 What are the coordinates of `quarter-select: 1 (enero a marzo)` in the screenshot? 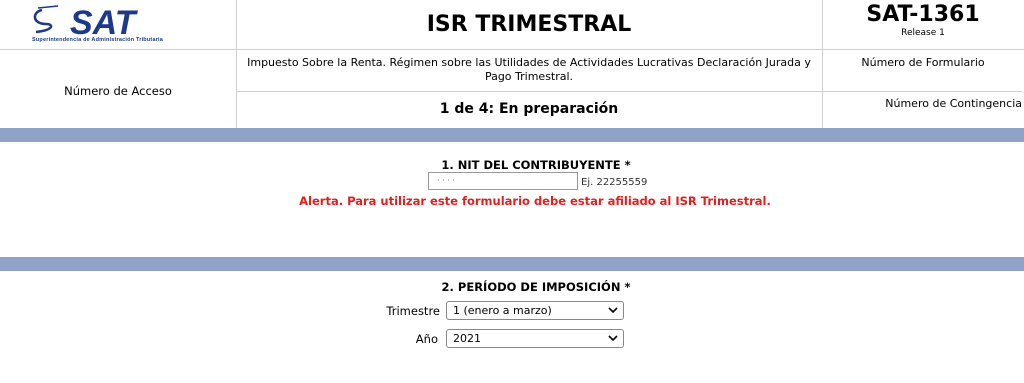 It's located at (535, 310).